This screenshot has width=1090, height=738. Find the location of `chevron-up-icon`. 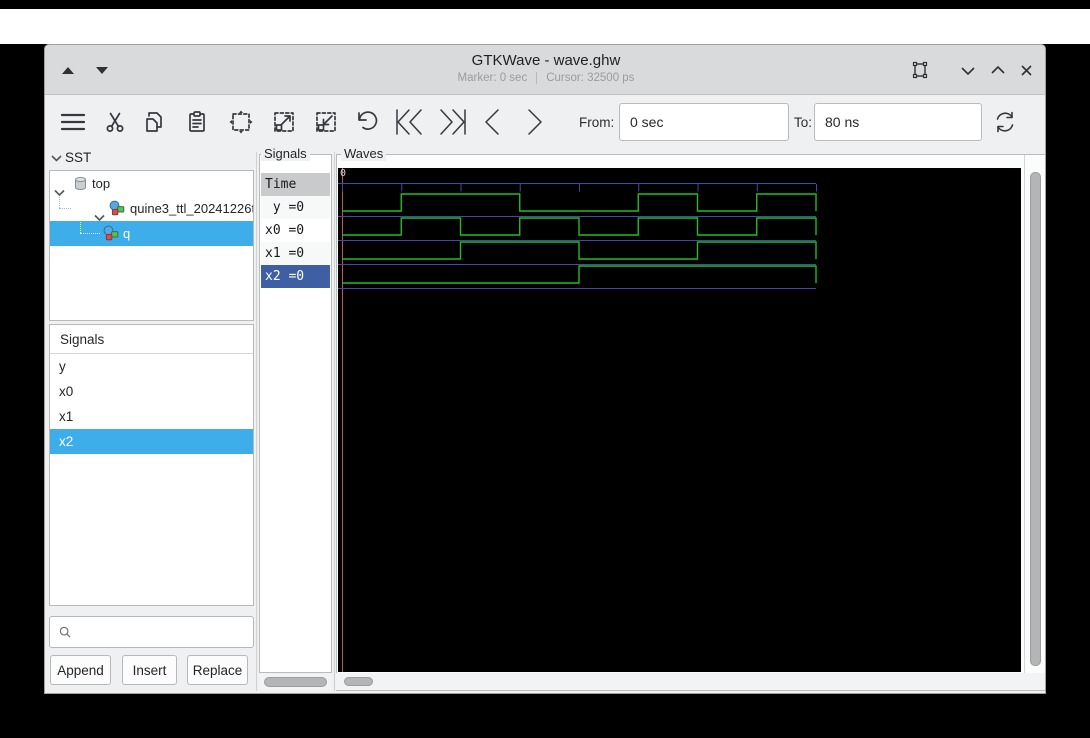

chevron-up-icon is located at coordinates (998, 69).